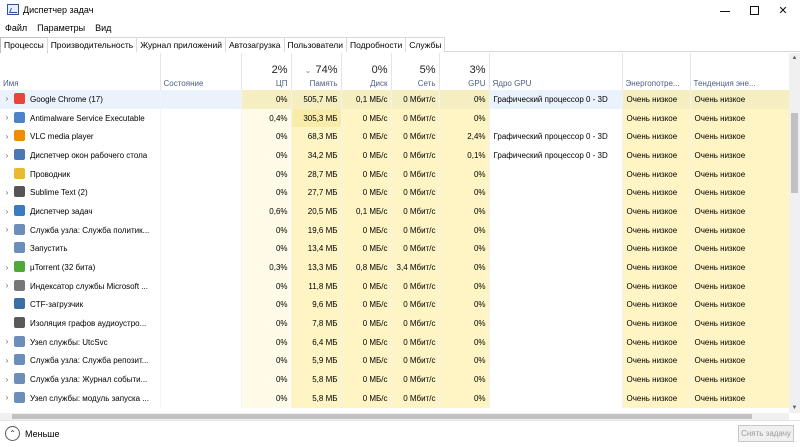  I want to click on sublime-icon, so click(19, 192).